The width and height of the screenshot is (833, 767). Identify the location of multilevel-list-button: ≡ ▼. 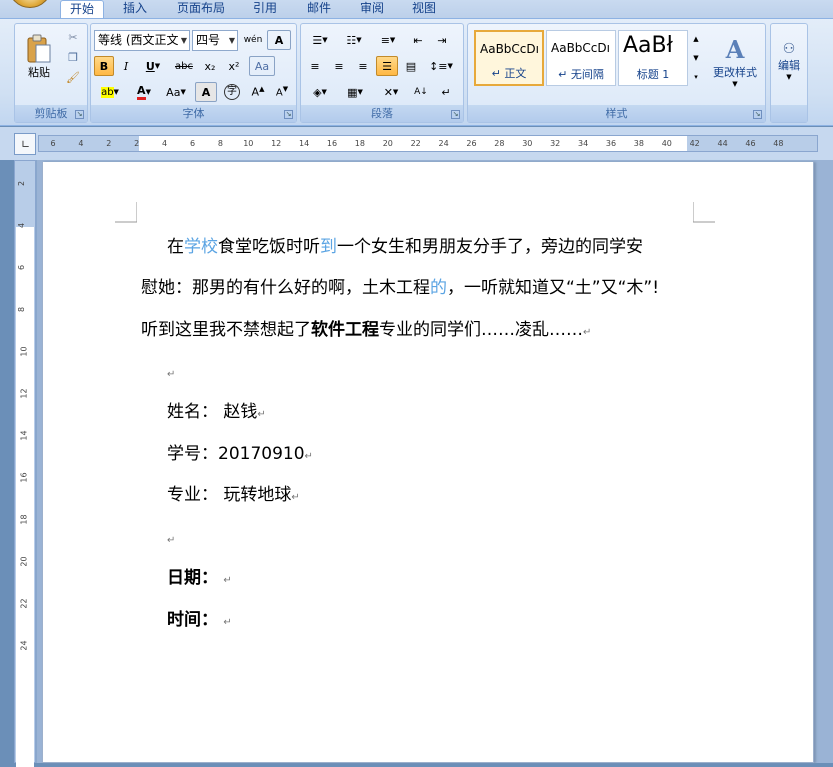
(388, 40).